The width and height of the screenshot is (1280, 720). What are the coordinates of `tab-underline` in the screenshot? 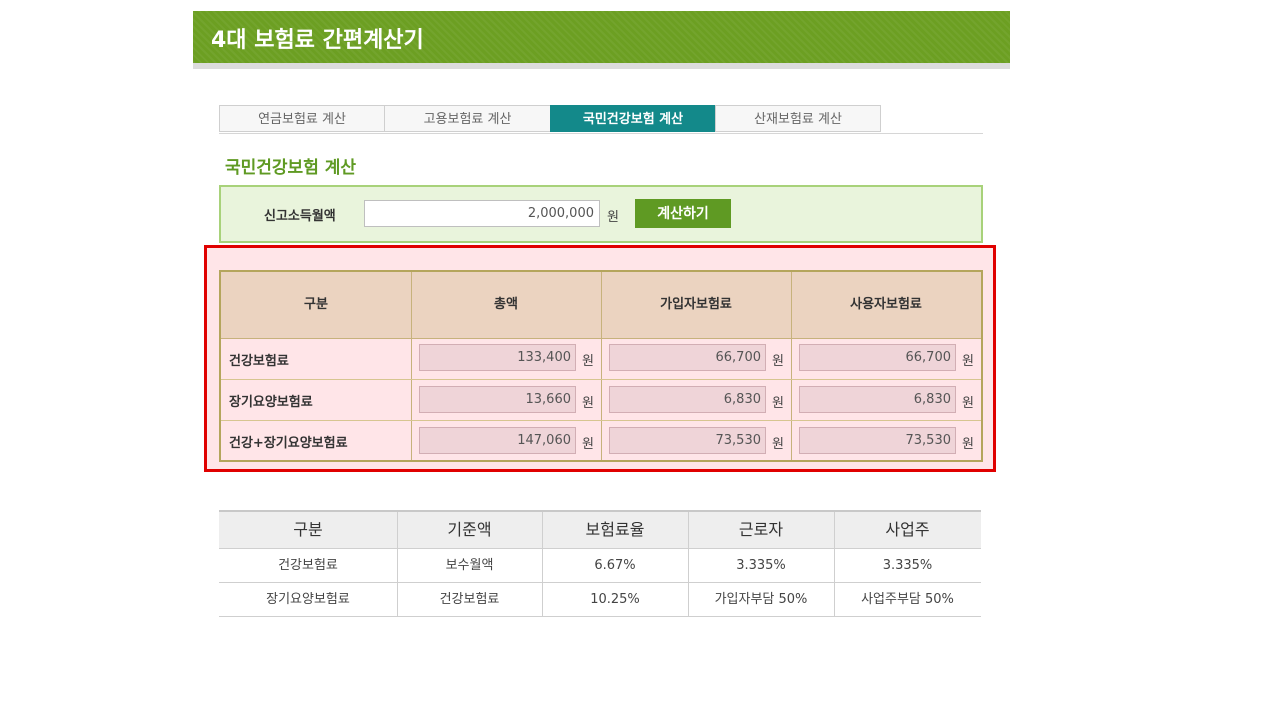 It's located at (601, 133).